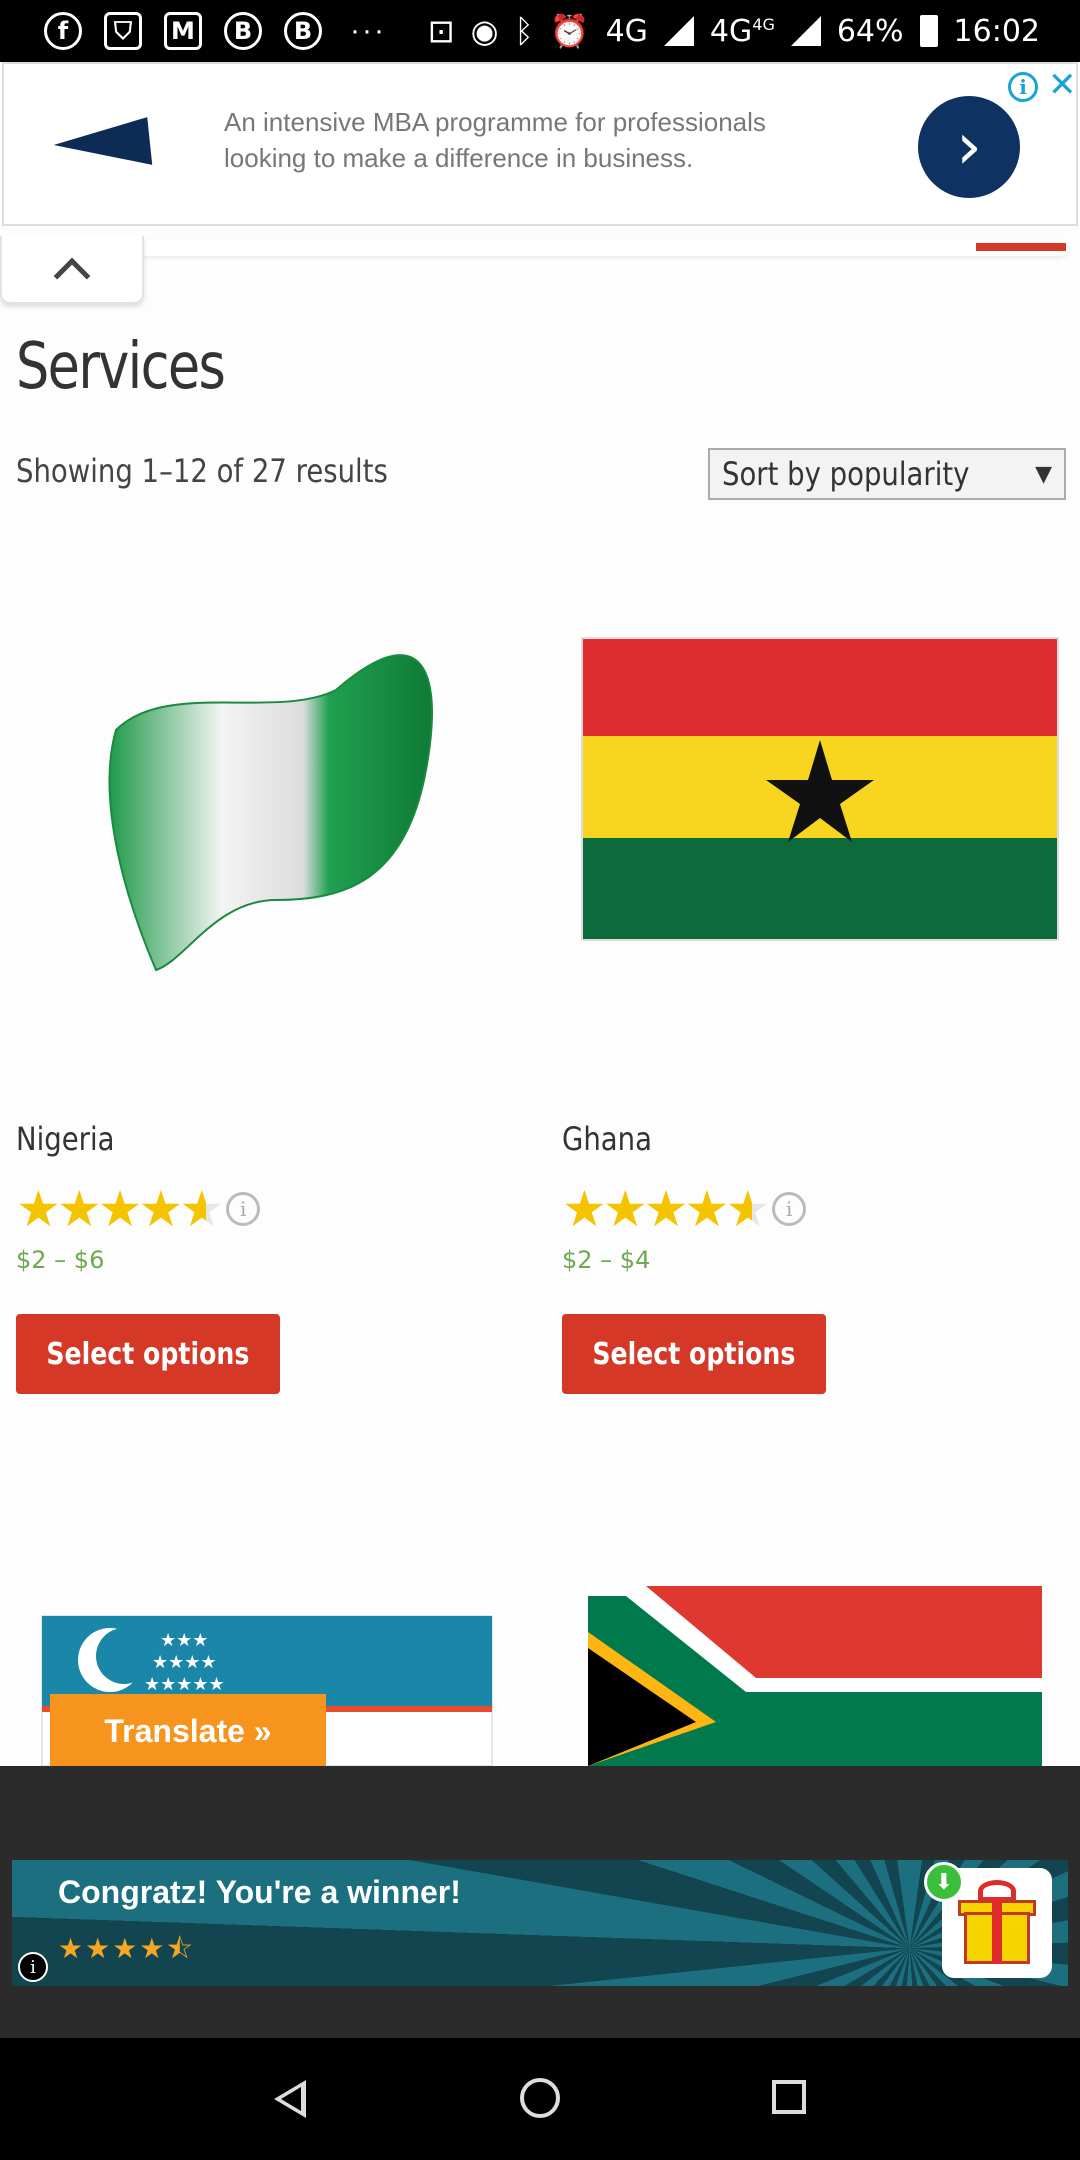  Describe the element at coordinates (183, 31) in the screenshot. I see `gmail-notification-icon: M` at that location.